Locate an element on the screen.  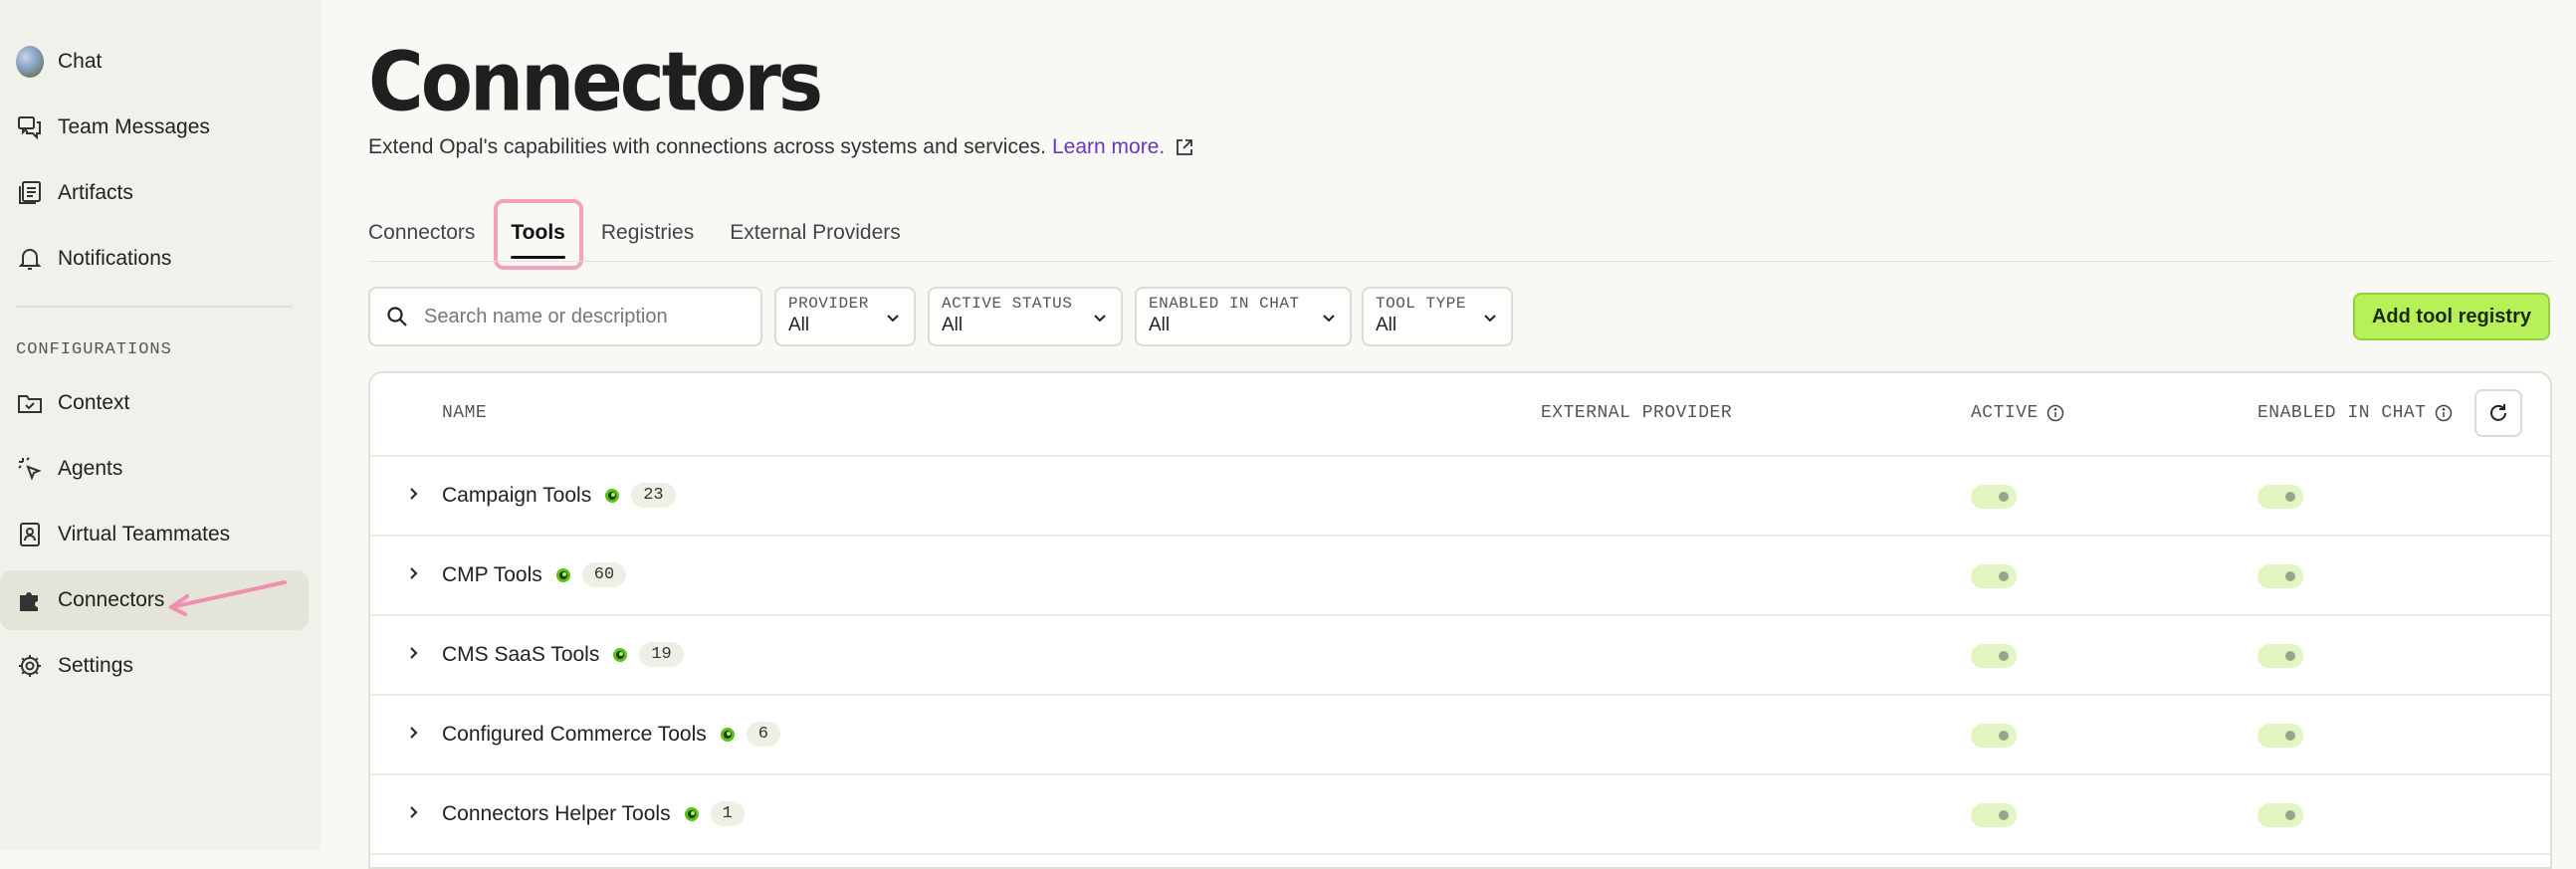
column-header-name: NAME is located at coordinates (464, 413).